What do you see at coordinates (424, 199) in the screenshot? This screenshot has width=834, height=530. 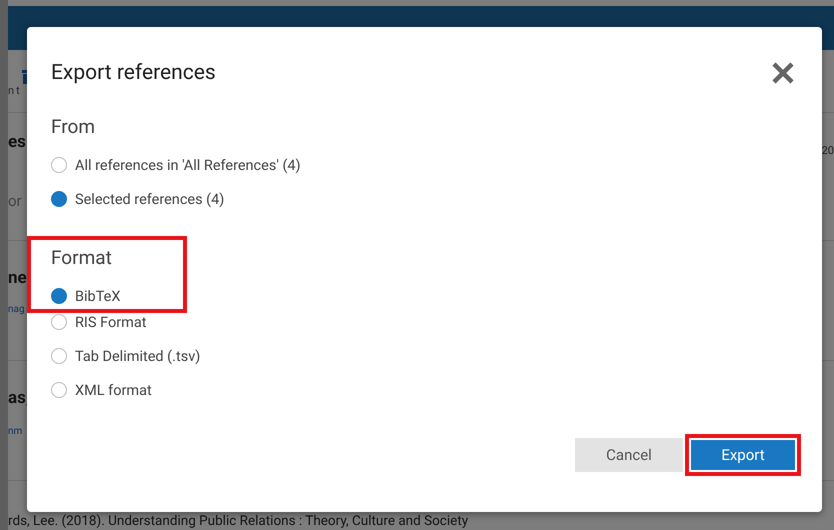 I see `radio-option: Selected references (4)` at bounding box center [424, 199].